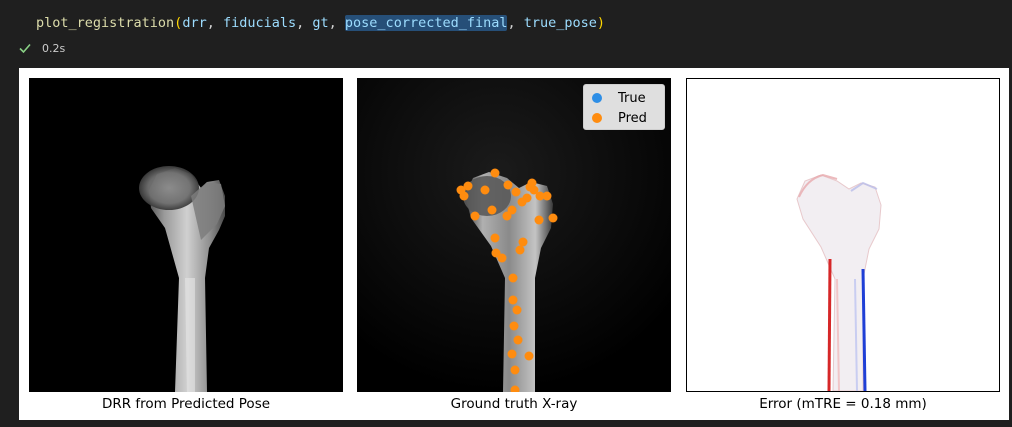  Describe the element at coordinates (843, 404) in the screenshot. I see `caption-error: Error (mTRE = 0.18 mm)` at that location.